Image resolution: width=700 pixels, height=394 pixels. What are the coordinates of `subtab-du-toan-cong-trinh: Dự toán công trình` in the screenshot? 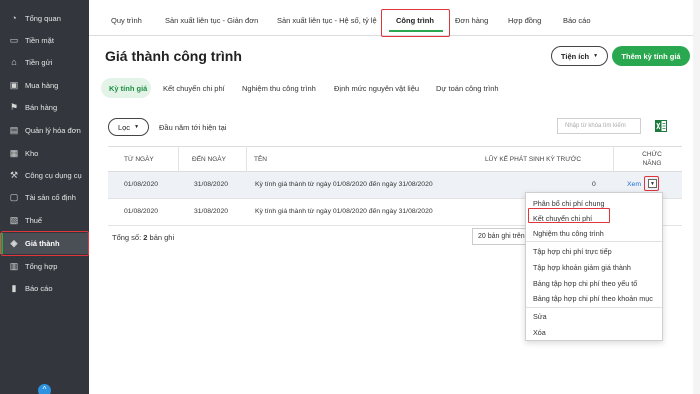 It's located at (467, 88).